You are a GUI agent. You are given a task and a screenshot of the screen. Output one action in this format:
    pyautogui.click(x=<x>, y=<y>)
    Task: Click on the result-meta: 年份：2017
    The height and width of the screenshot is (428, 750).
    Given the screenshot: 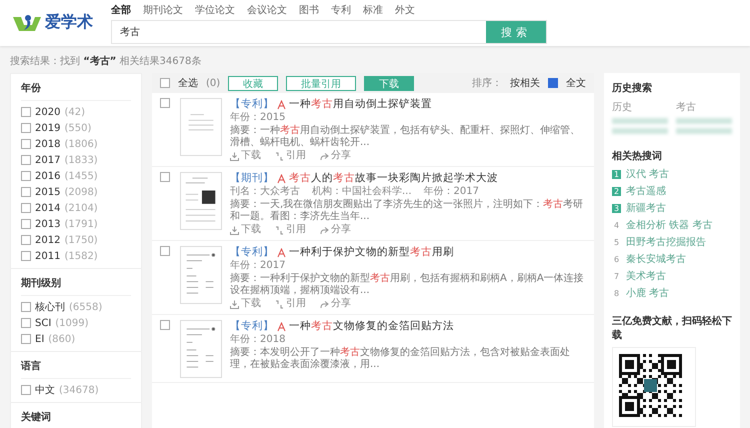 What is the action you would take?
    pyautogui.click(x=258, y=266)
    